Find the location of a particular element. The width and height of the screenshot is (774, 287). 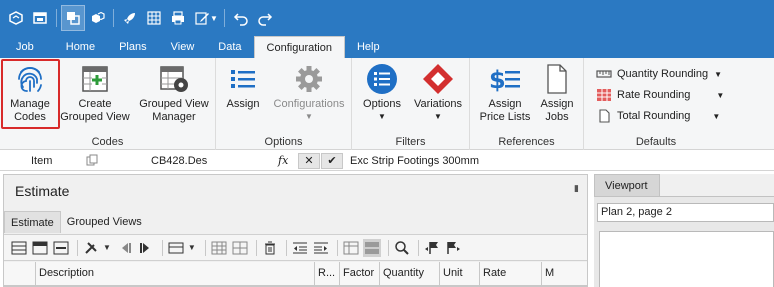

grouped-view-manager-button: Grouped View Manager is located at coordinates (174, 96).